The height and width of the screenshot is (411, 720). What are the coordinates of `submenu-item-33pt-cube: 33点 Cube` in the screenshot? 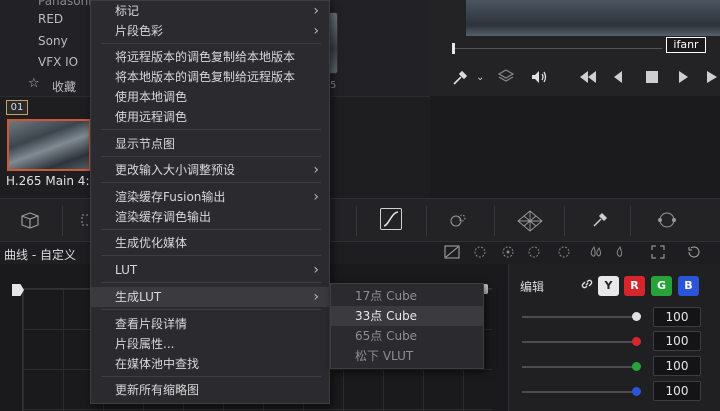 It's located at (407, 316).